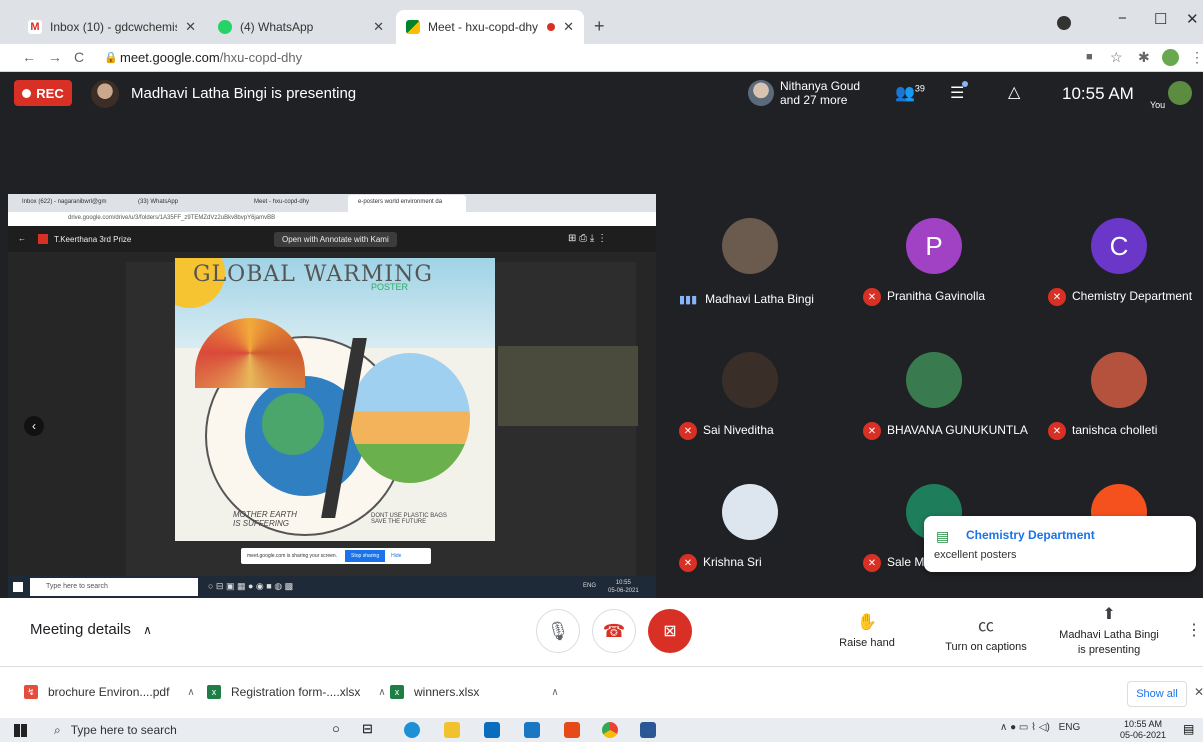 The image size is (1203, 742). Describe the element at coordinates (407, 203) in the screenshot. I see `shared-tab-active: e-posters world environment da` at that location.